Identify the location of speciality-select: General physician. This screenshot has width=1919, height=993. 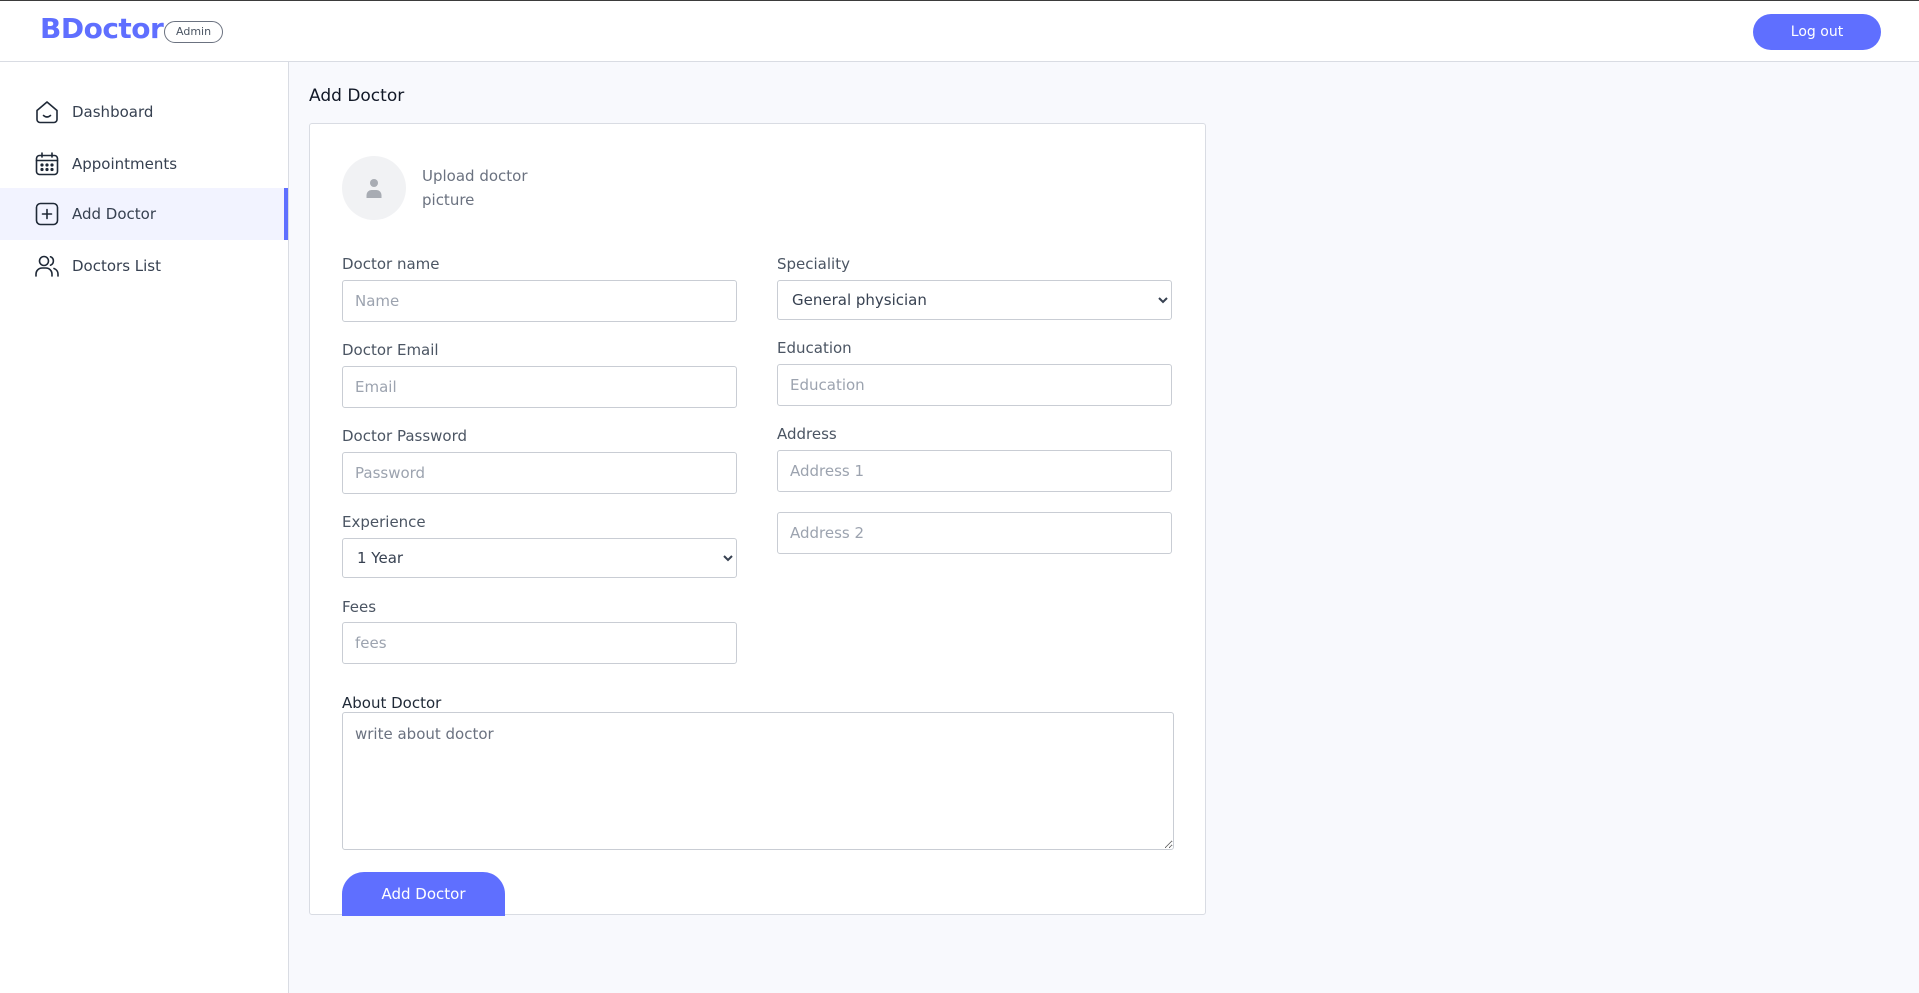
(974, 300).